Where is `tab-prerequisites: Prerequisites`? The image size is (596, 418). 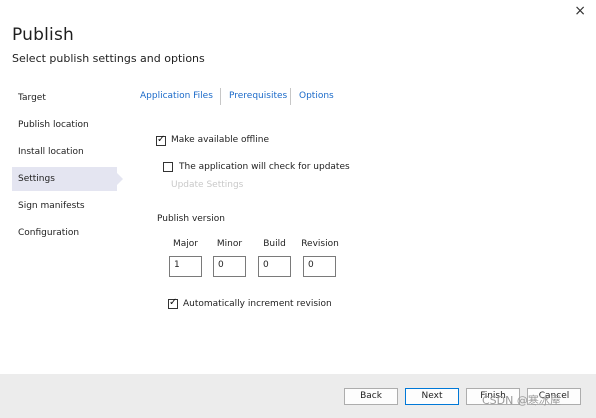
tab-prerequisites: Prerequisites is located at coordinates (258, 96).